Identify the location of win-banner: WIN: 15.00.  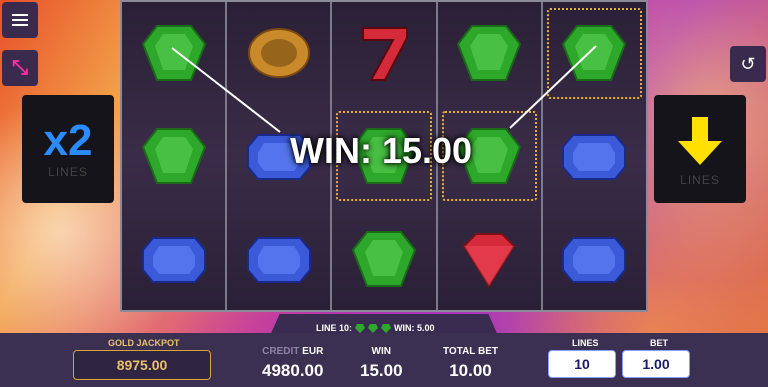
(381, 150).